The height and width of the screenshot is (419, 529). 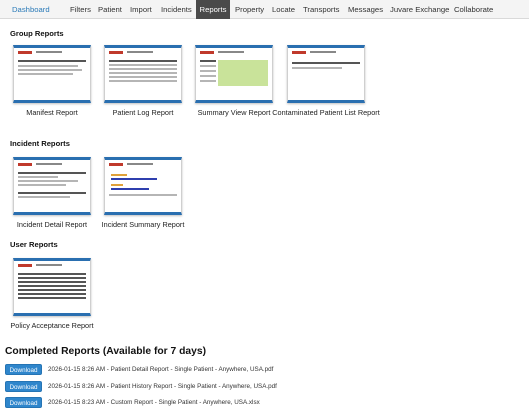 I want to click on nav-filters: Filters, so click(x=80, y=9).